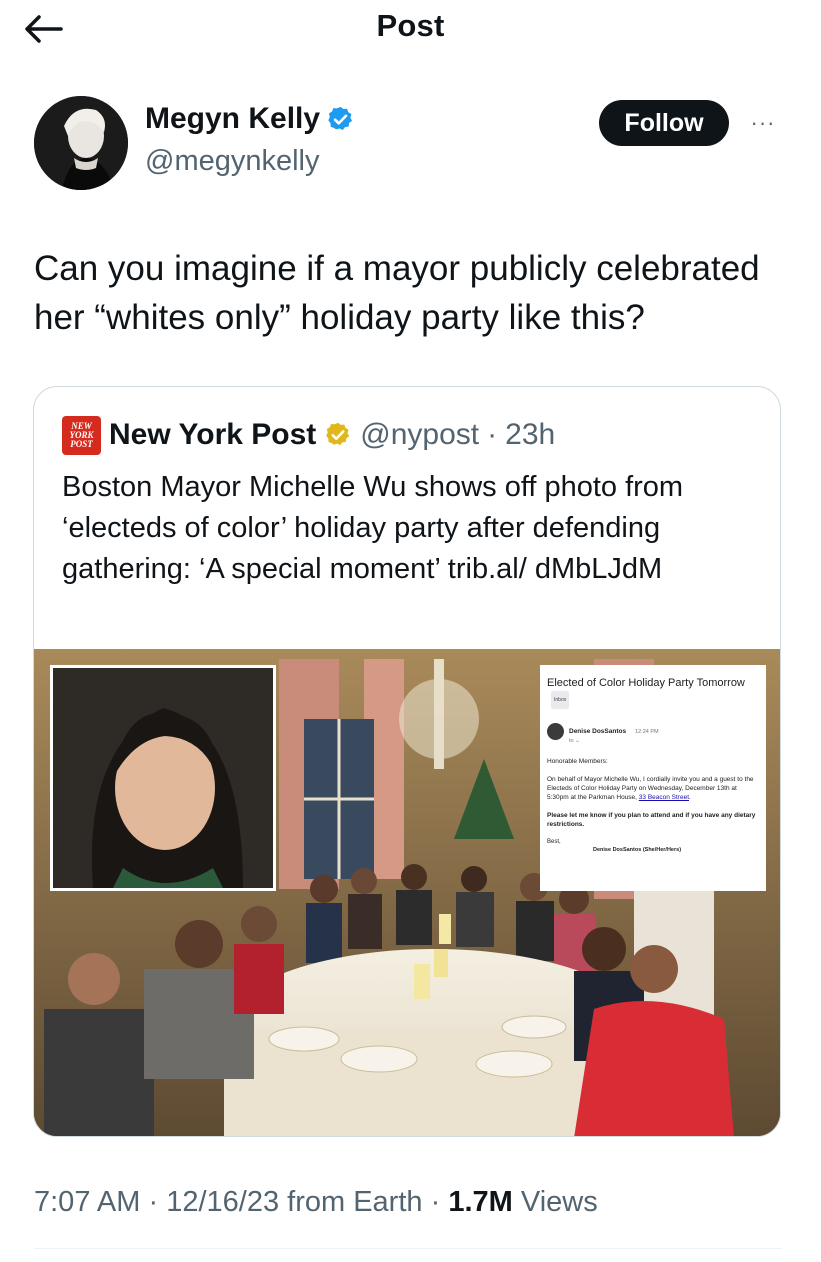 The image size is (821, 1262). What do you see at coordinates (163, 778) in the screenshot?
I see `inset-portrait` at bounding box center [163, 778].